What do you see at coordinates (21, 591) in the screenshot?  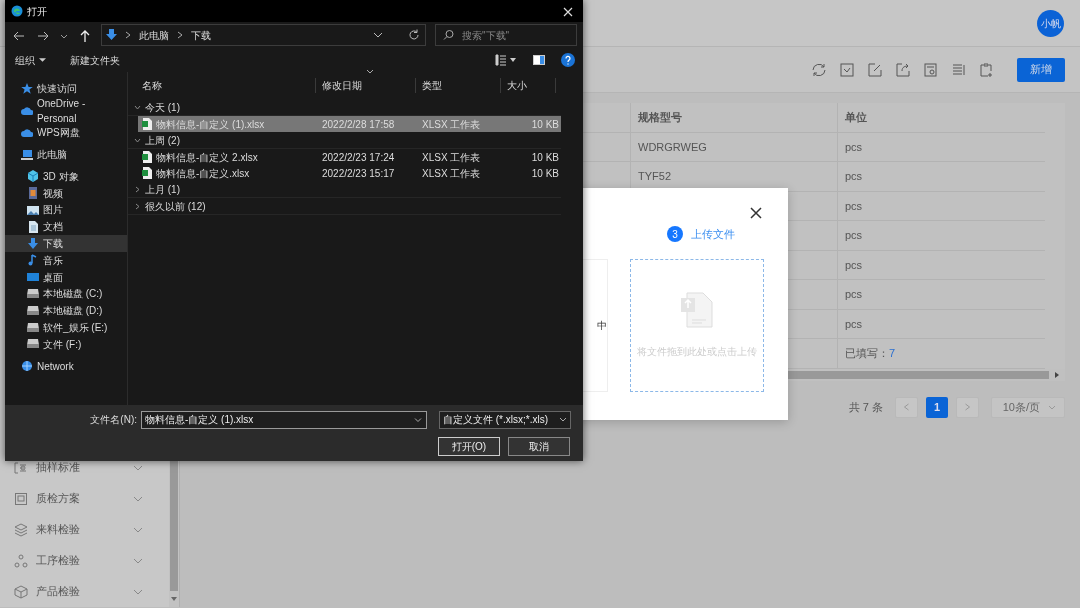 I see `box-icon` at bounding box center [21, 591].